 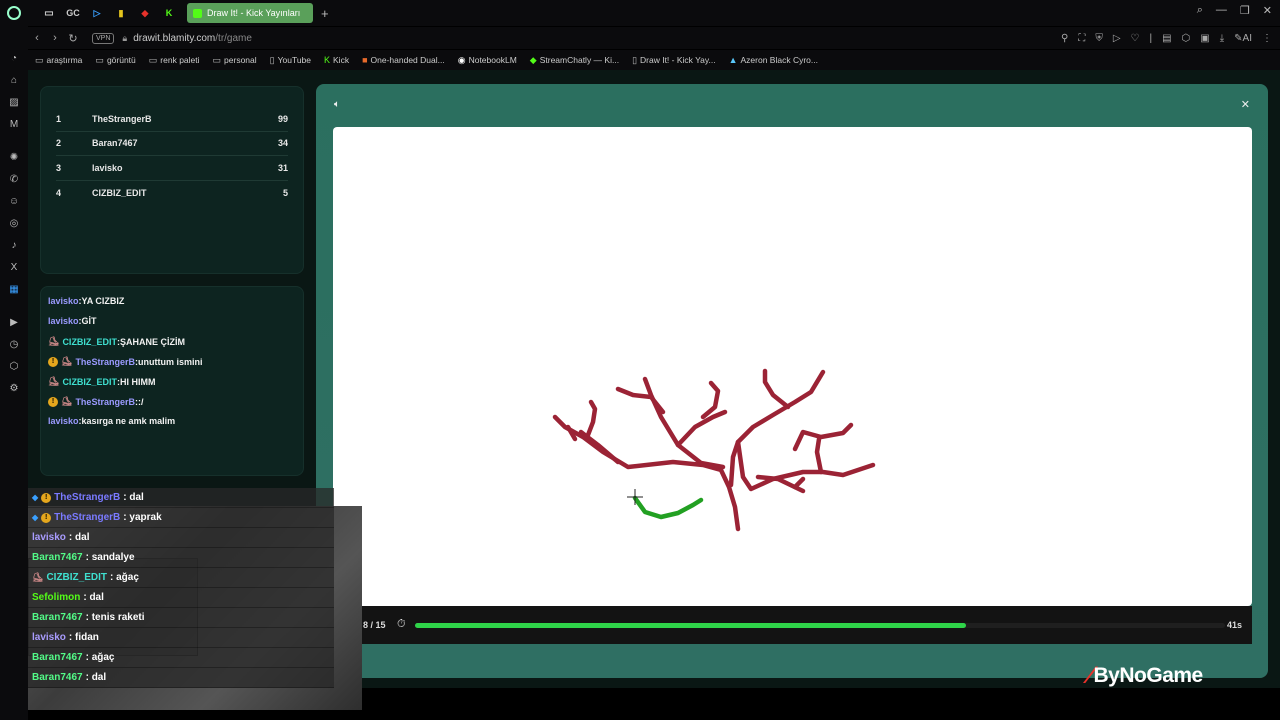 What do you see at coordinates (14, 58) in the screenshot?
I see `speed-dial-icon: ◔` at bounding box center [14, 58].